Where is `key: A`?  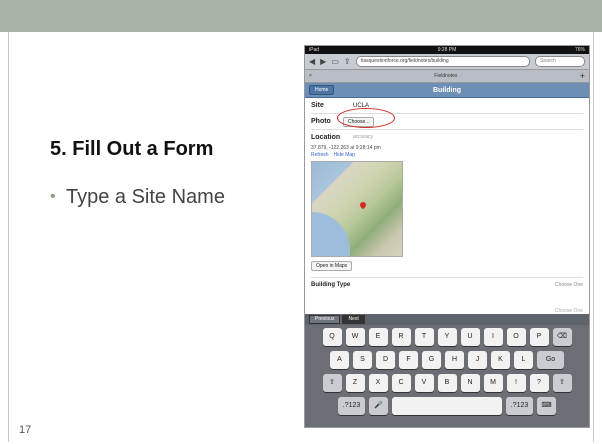 key: A is located at coordinates (339, 360).